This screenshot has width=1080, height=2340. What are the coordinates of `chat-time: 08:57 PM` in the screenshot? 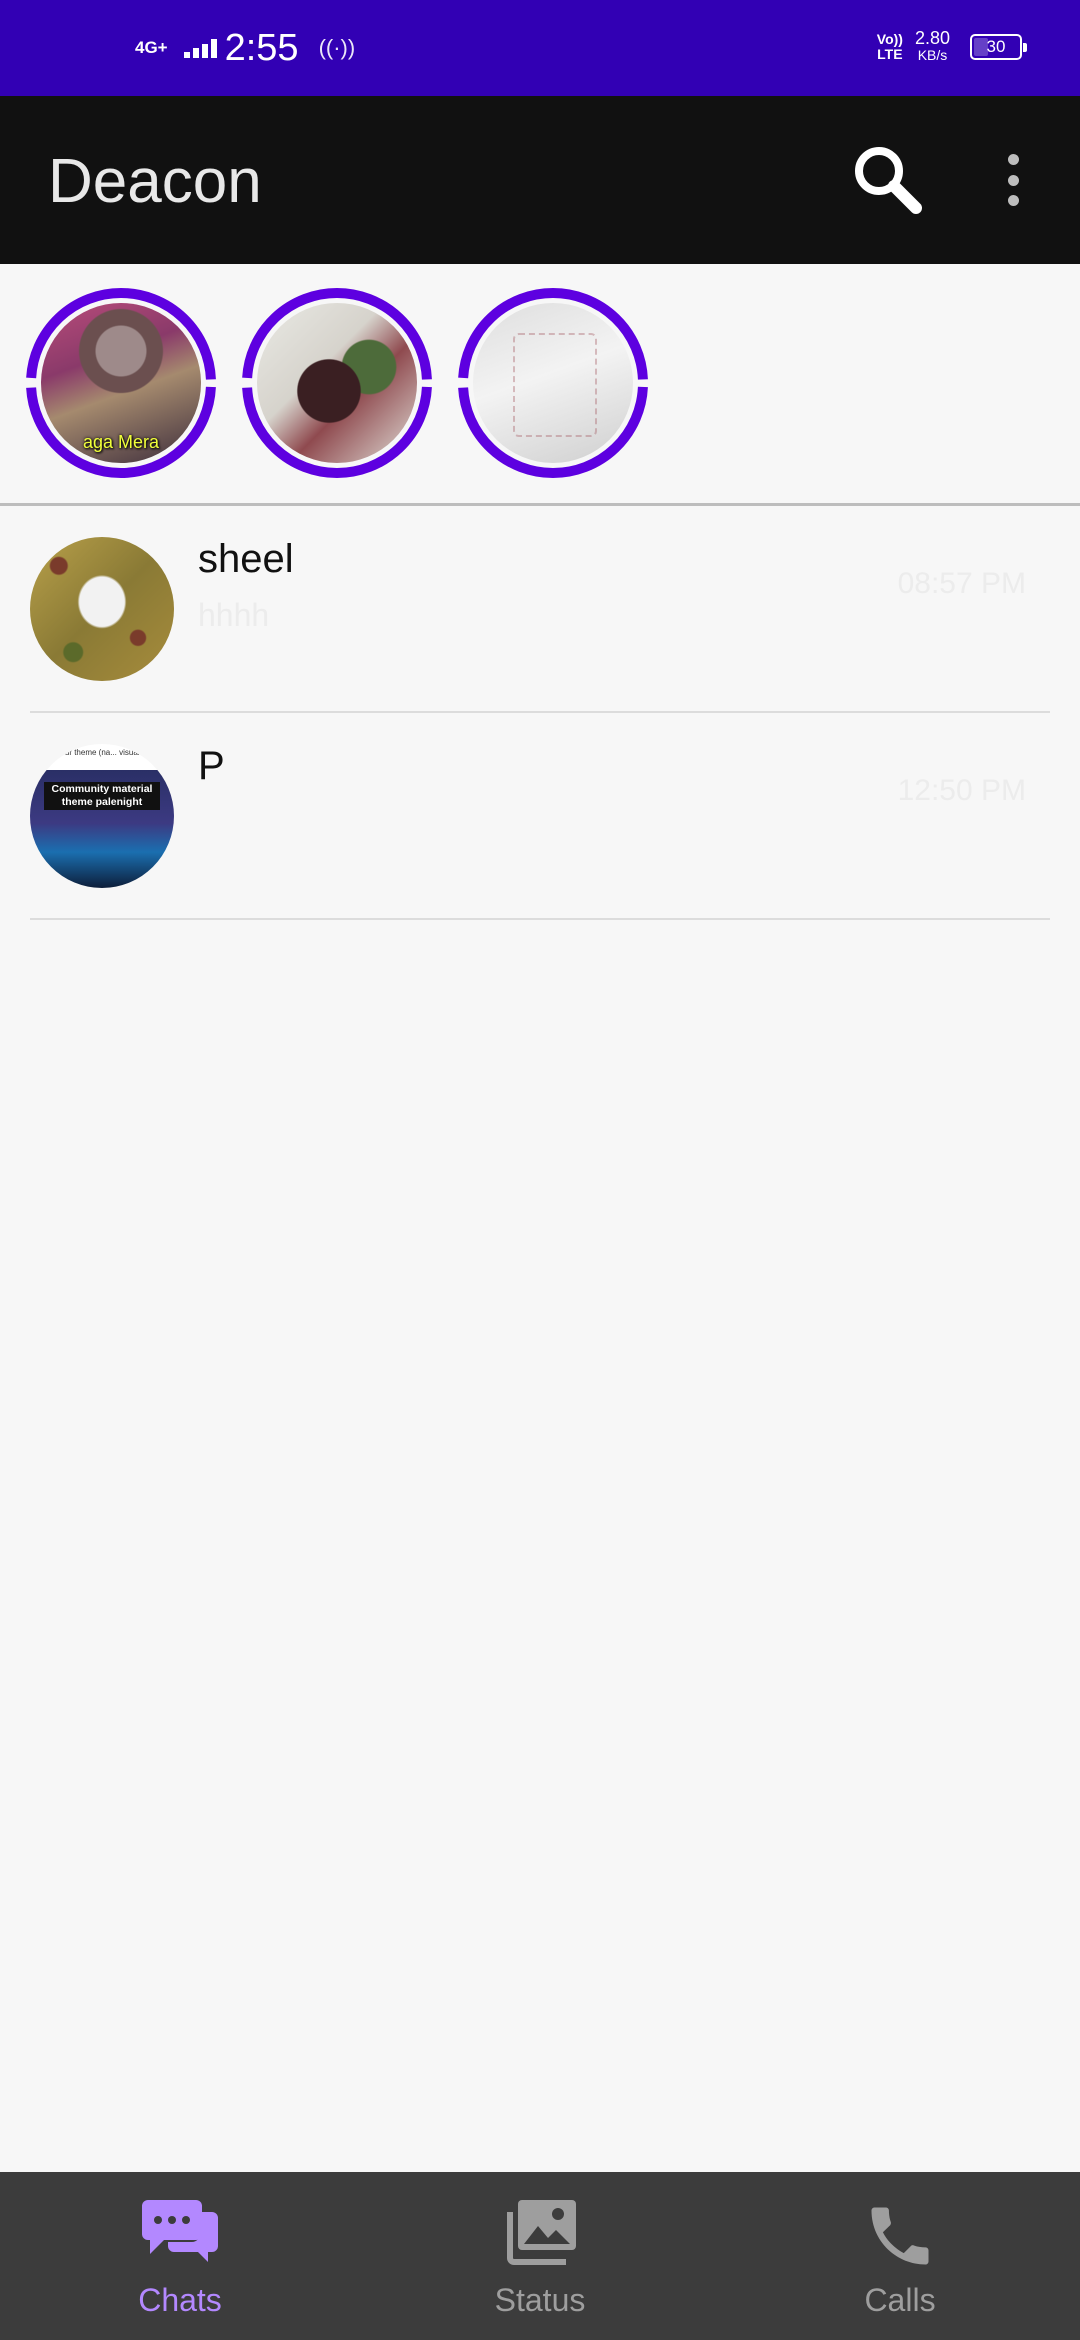 It's located at (961, 583).